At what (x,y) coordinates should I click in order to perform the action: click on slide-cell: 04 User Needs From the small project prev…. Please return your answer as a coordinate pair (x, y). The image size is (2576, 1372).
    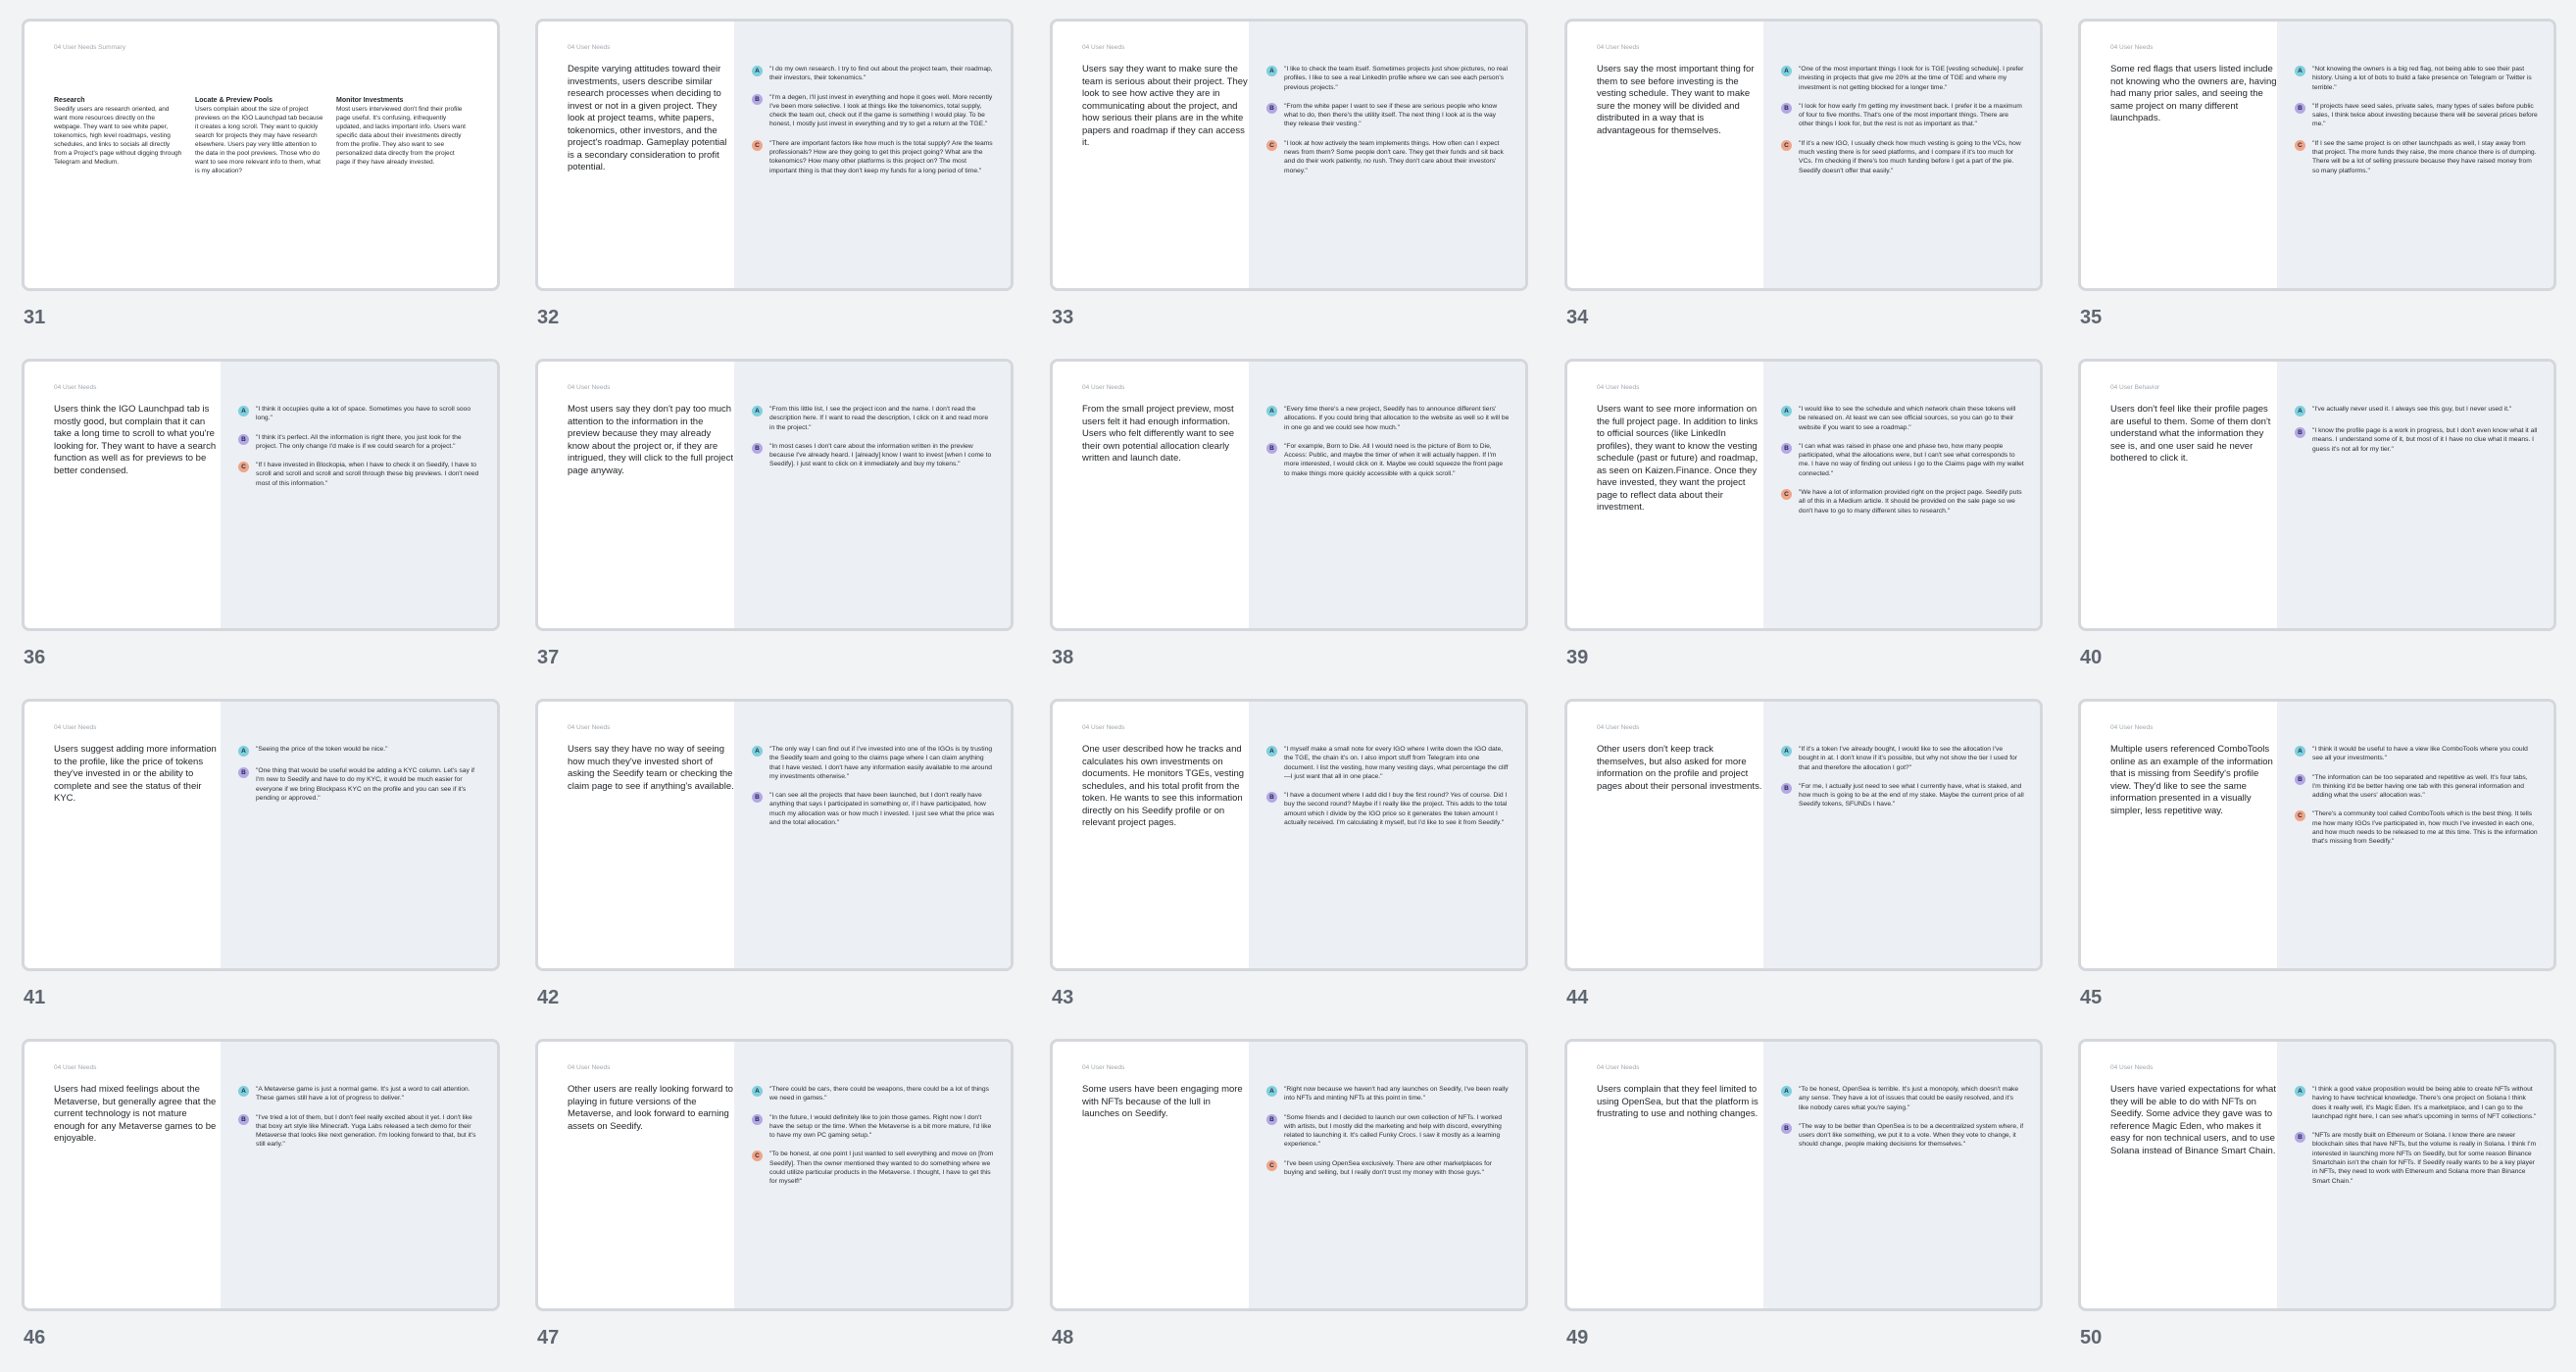
    Looking at the image, I should click on (1289, 525).